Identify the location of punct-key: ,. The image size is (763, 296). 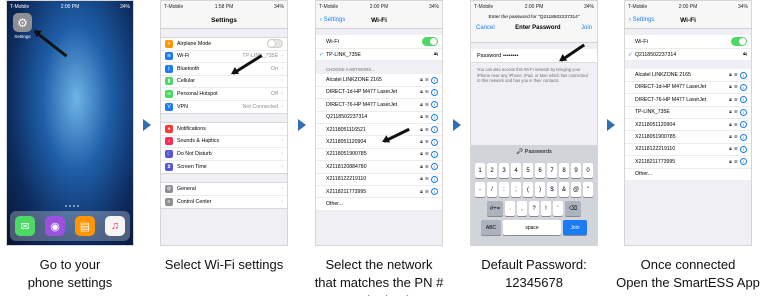
(522, 208).